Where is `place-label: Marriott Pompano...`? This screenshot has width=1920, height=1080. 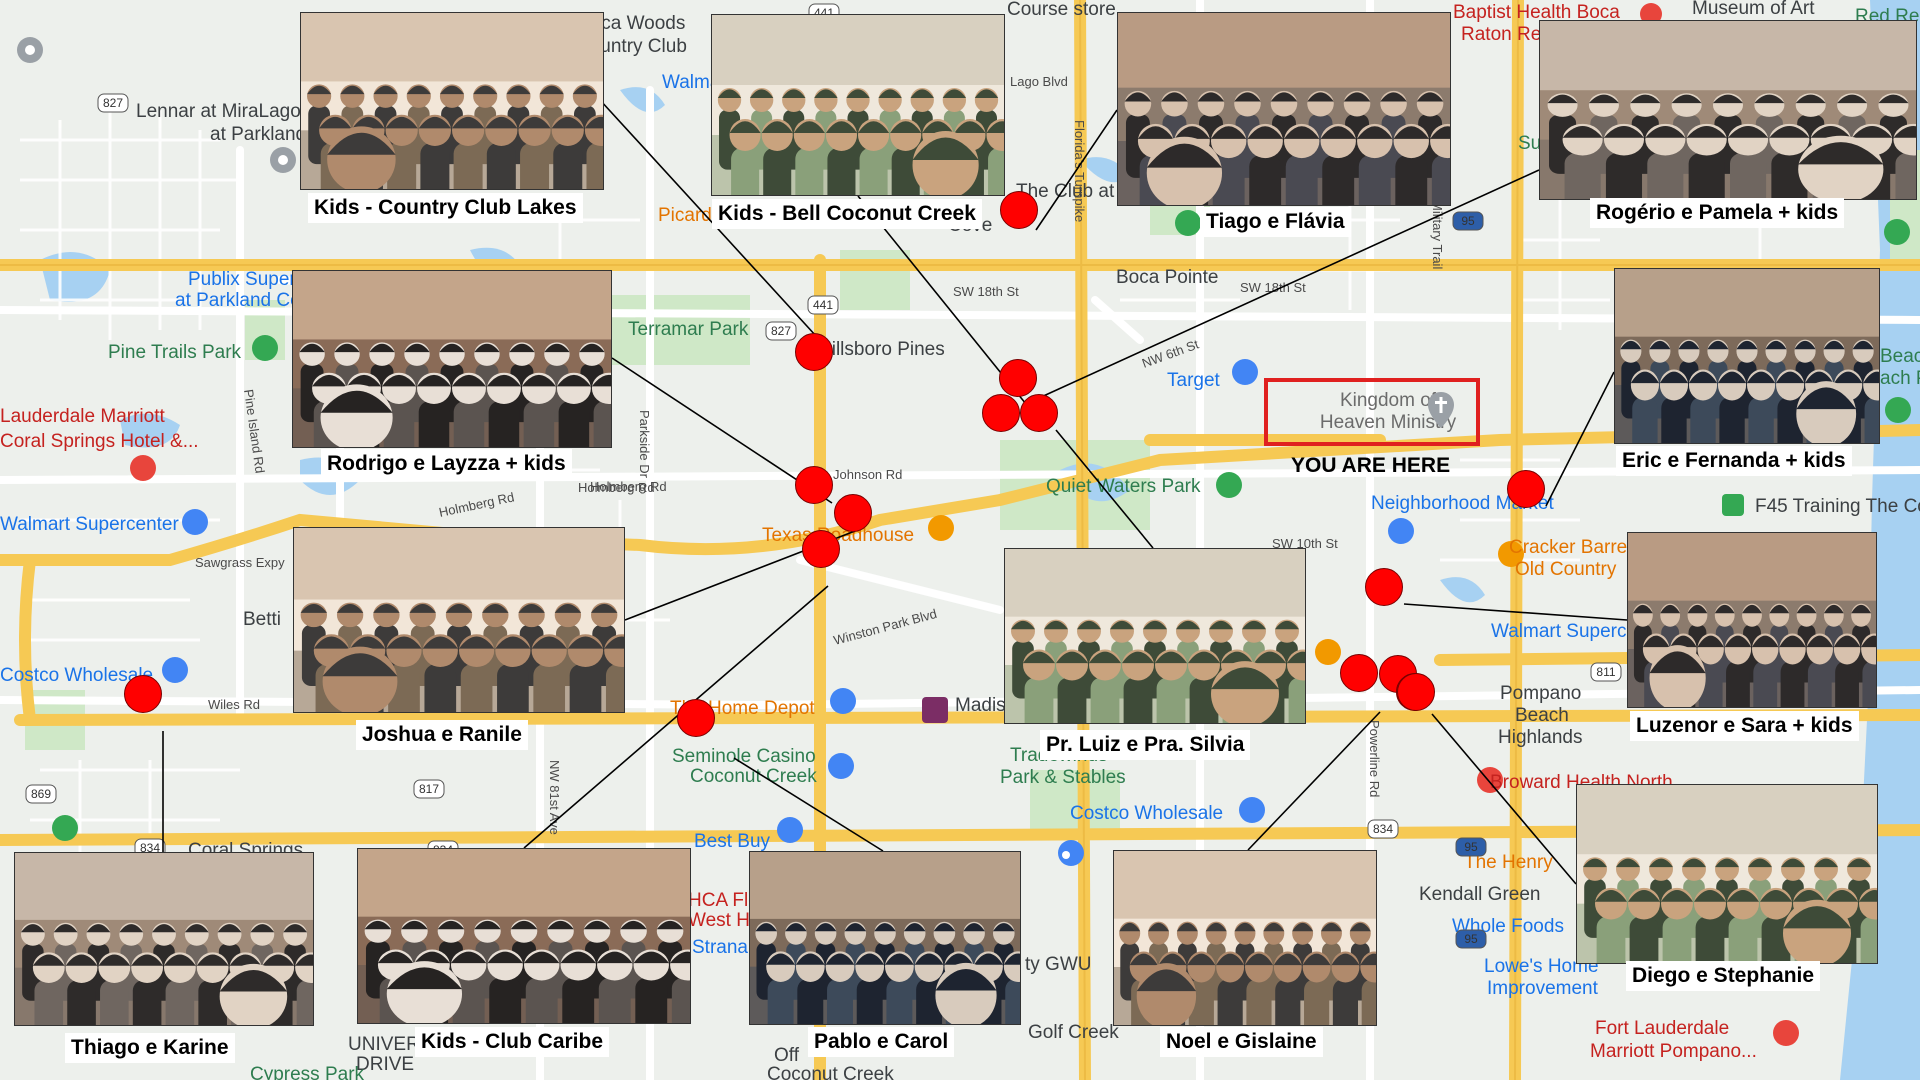
place-label: Marriott Pompano... is located at coordinates (1673, 1051).